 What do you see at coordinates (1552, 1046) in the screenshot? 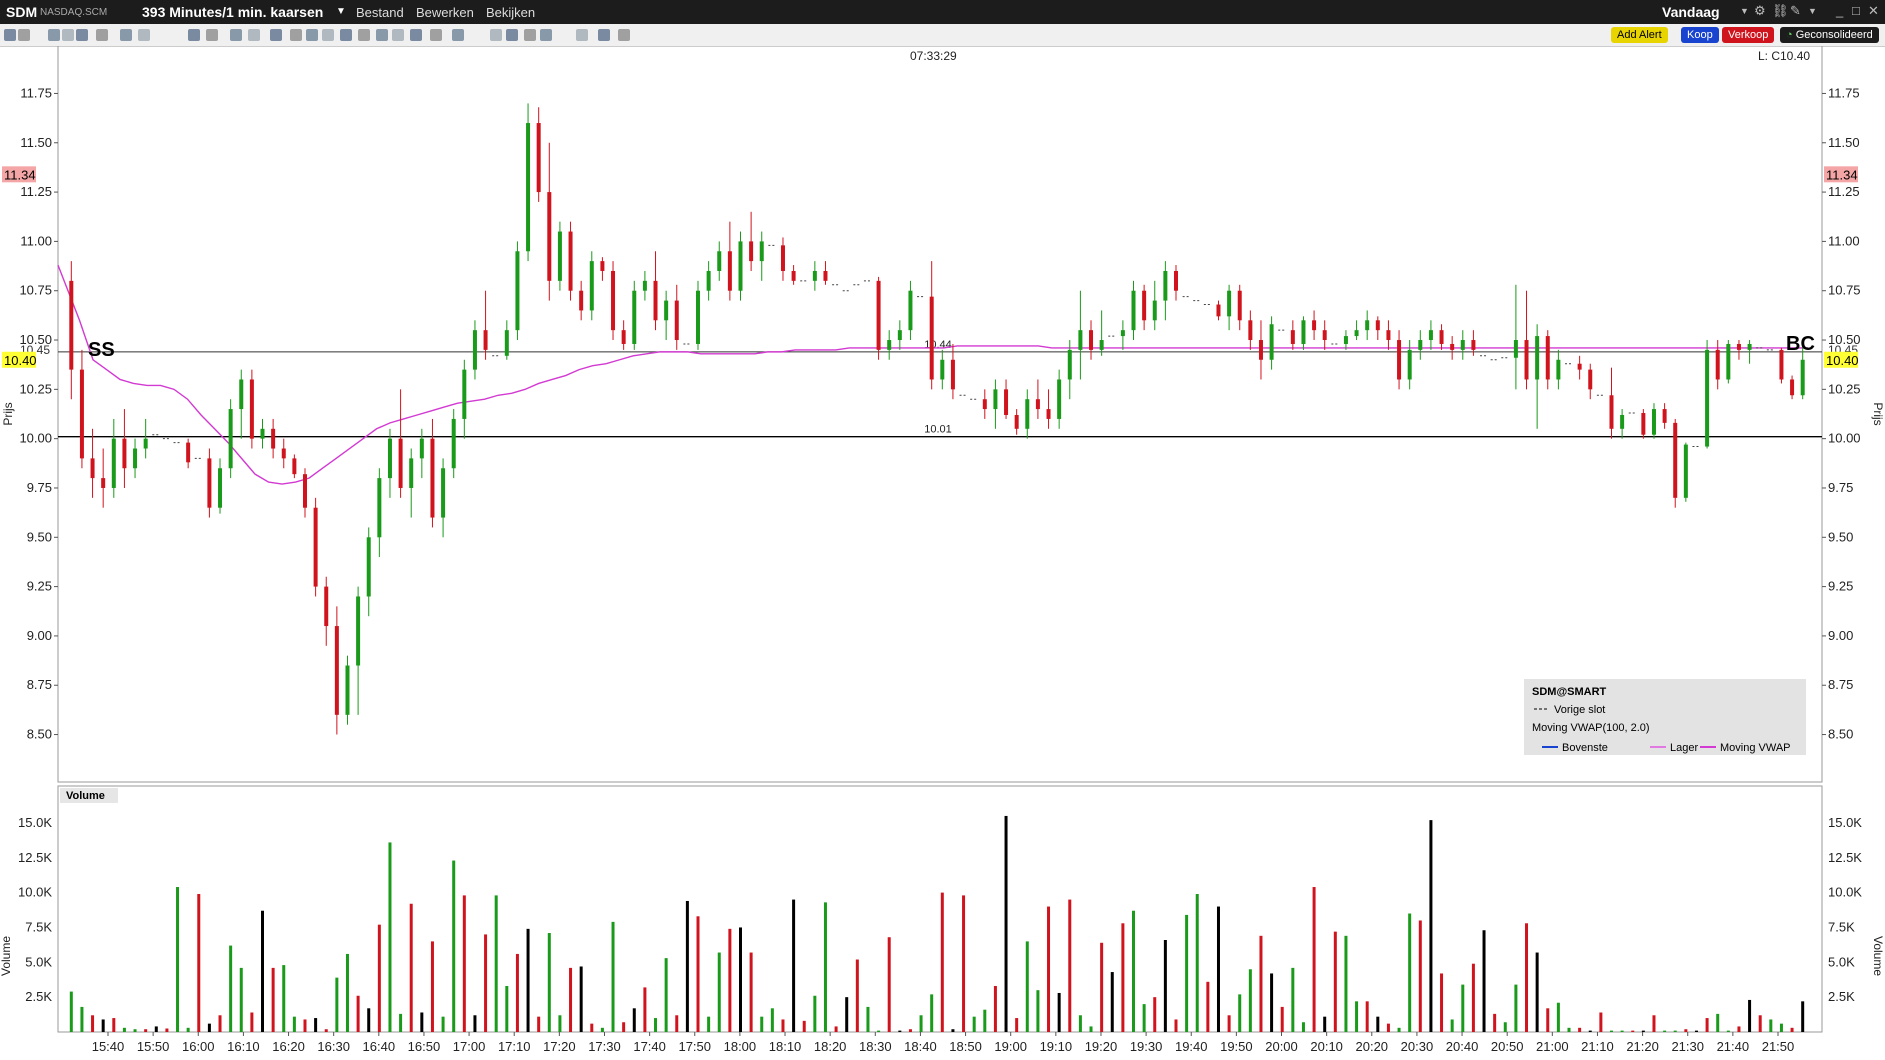
I see `time-tick-label: 21:00` at bounding box center [1552, 1046].